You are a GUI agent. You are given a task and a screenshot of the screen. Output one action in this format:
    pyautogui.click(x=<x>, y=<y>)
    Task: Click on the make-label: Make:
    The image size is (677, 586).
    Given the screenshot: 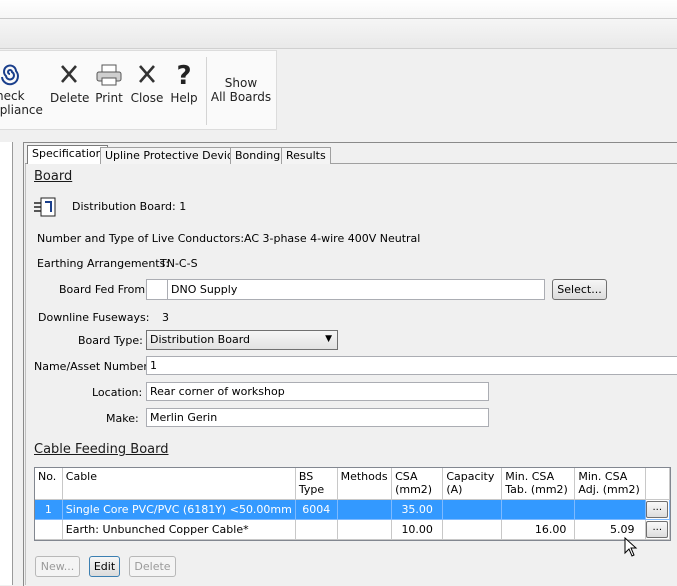 What is the action you would take?
    pyautogui.click(x=122, y=418)
    